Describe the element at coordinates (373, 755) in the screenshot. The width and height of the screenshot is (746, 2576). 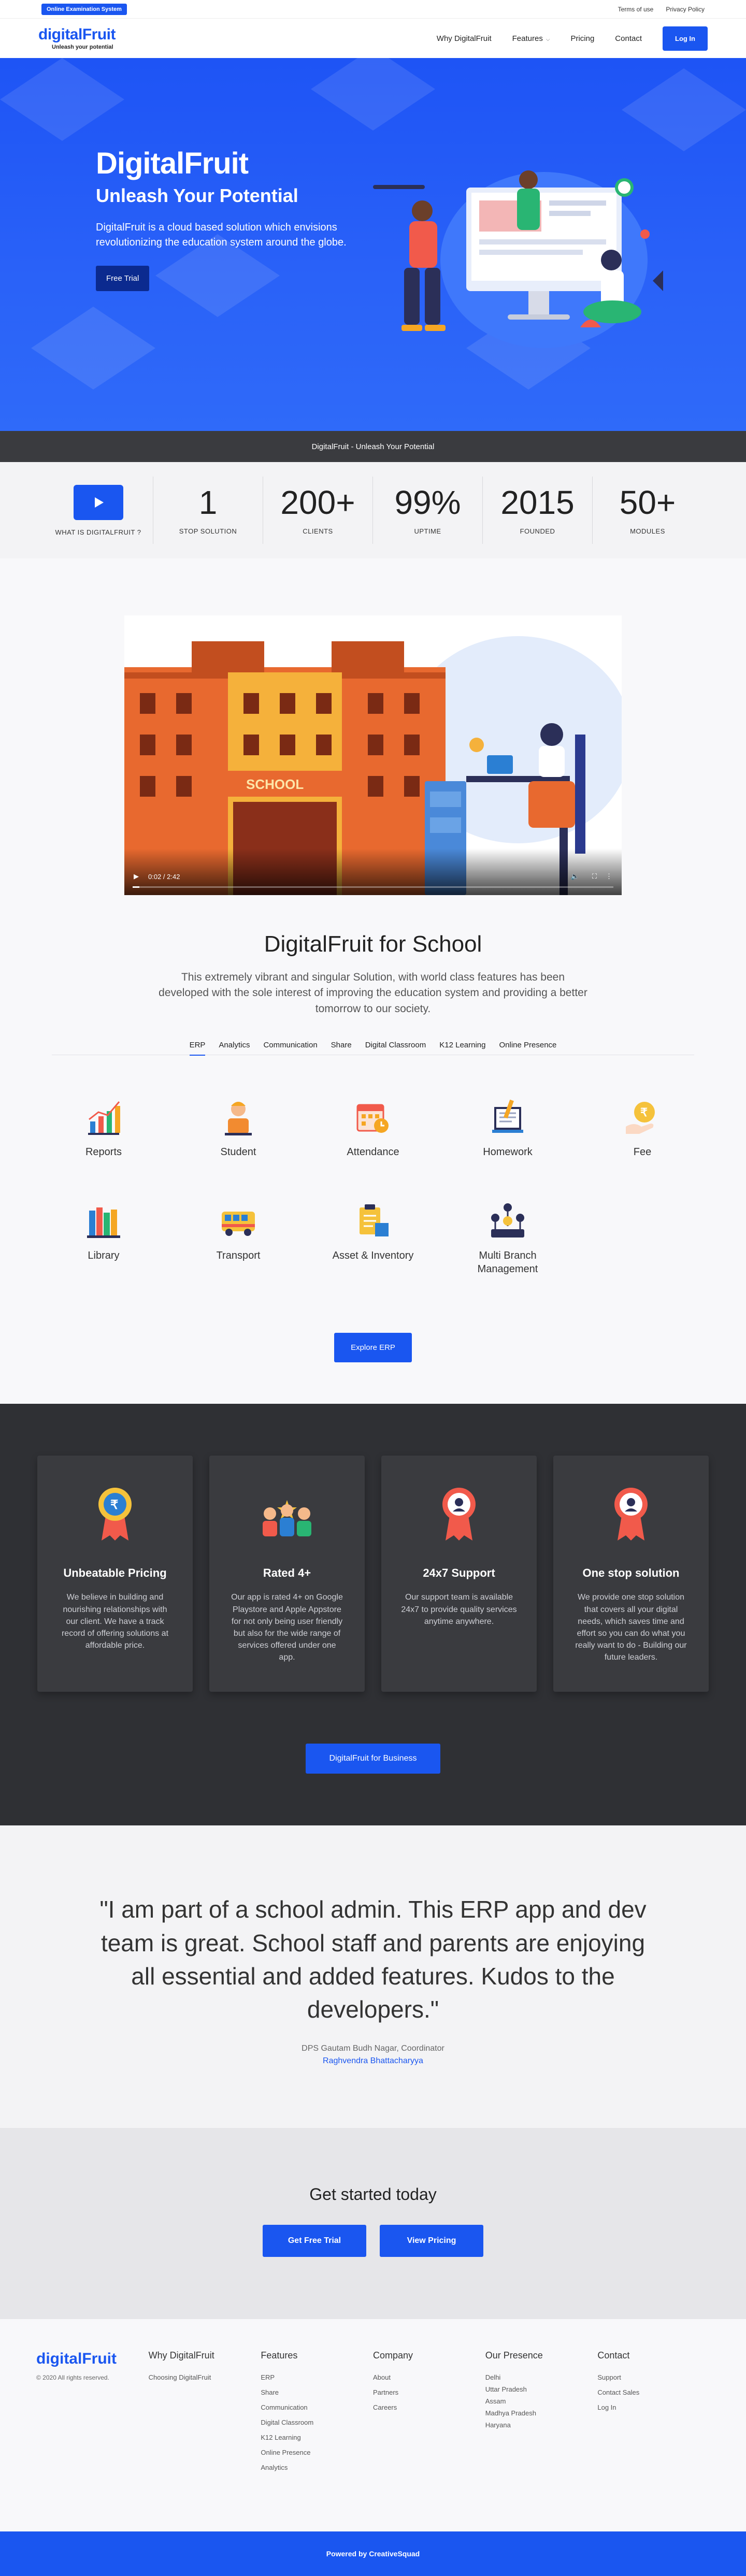
I see `video-player: SCHOOL ▶ 0:02 / 2:42 🔈 ⛶ ⋮` at that location.